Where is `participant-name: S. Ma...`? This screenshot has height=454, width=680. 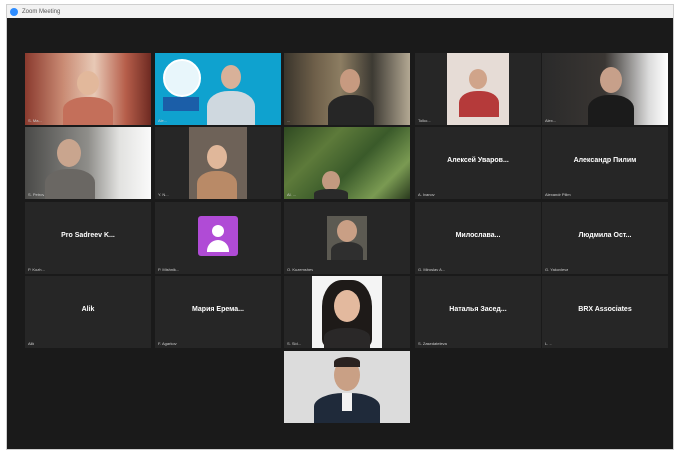
participant-name: S. Ma... is located at coordinates (35, 120).